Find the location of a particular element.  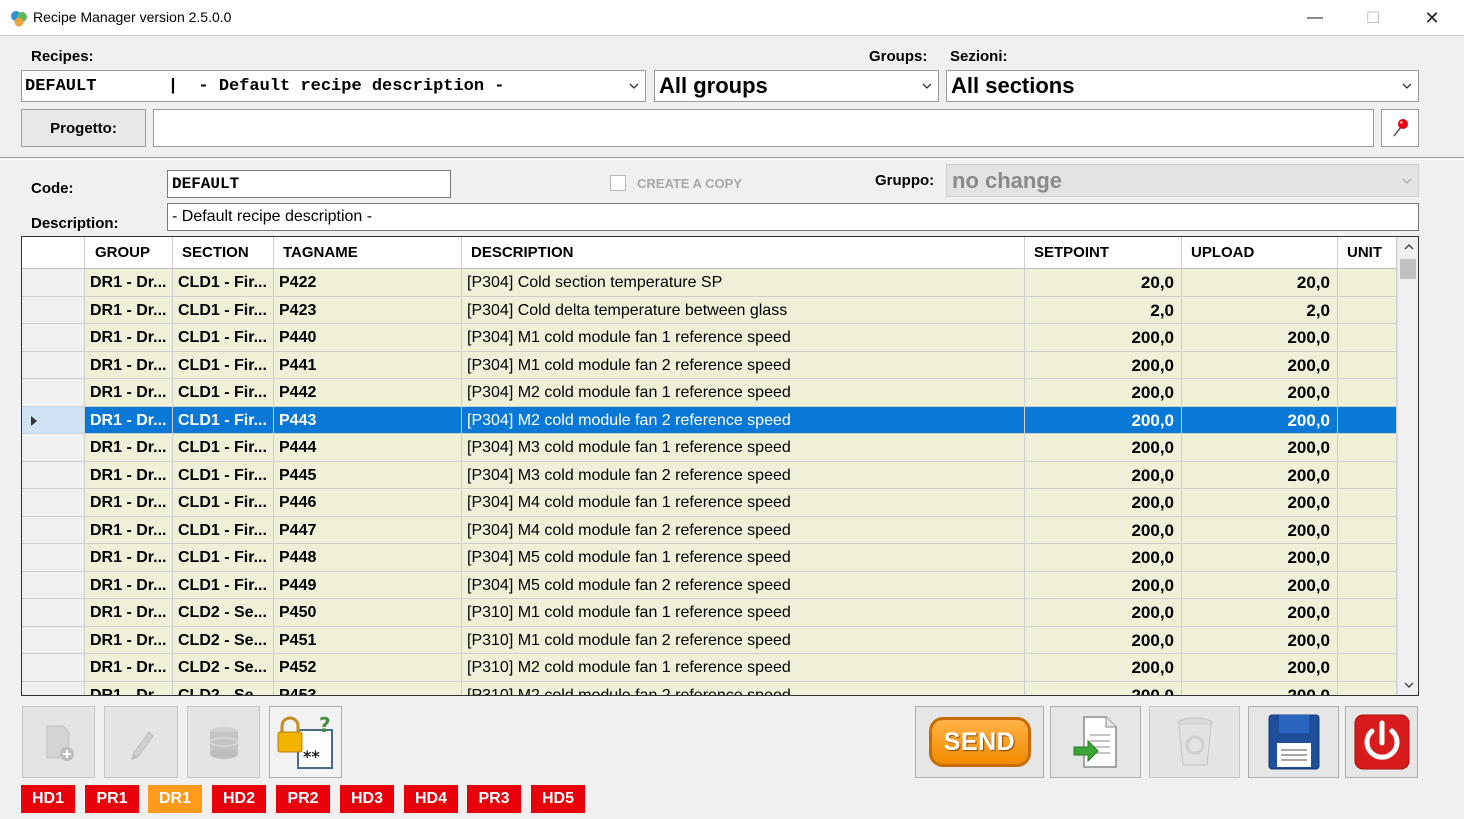

scroll-up-button is located at coordinates (1408, 247).